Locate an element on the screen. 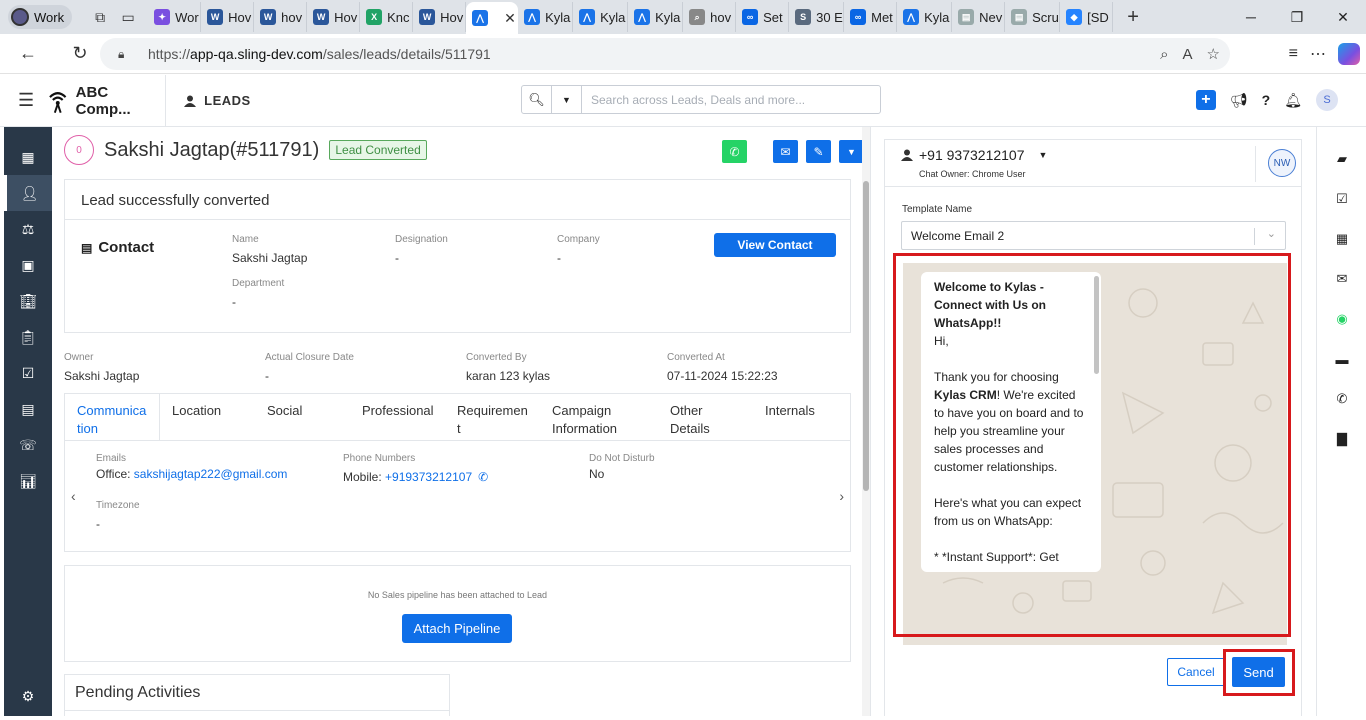 The image size is (1366, 720). main-scrollbar is located at coordinates (866, 421).